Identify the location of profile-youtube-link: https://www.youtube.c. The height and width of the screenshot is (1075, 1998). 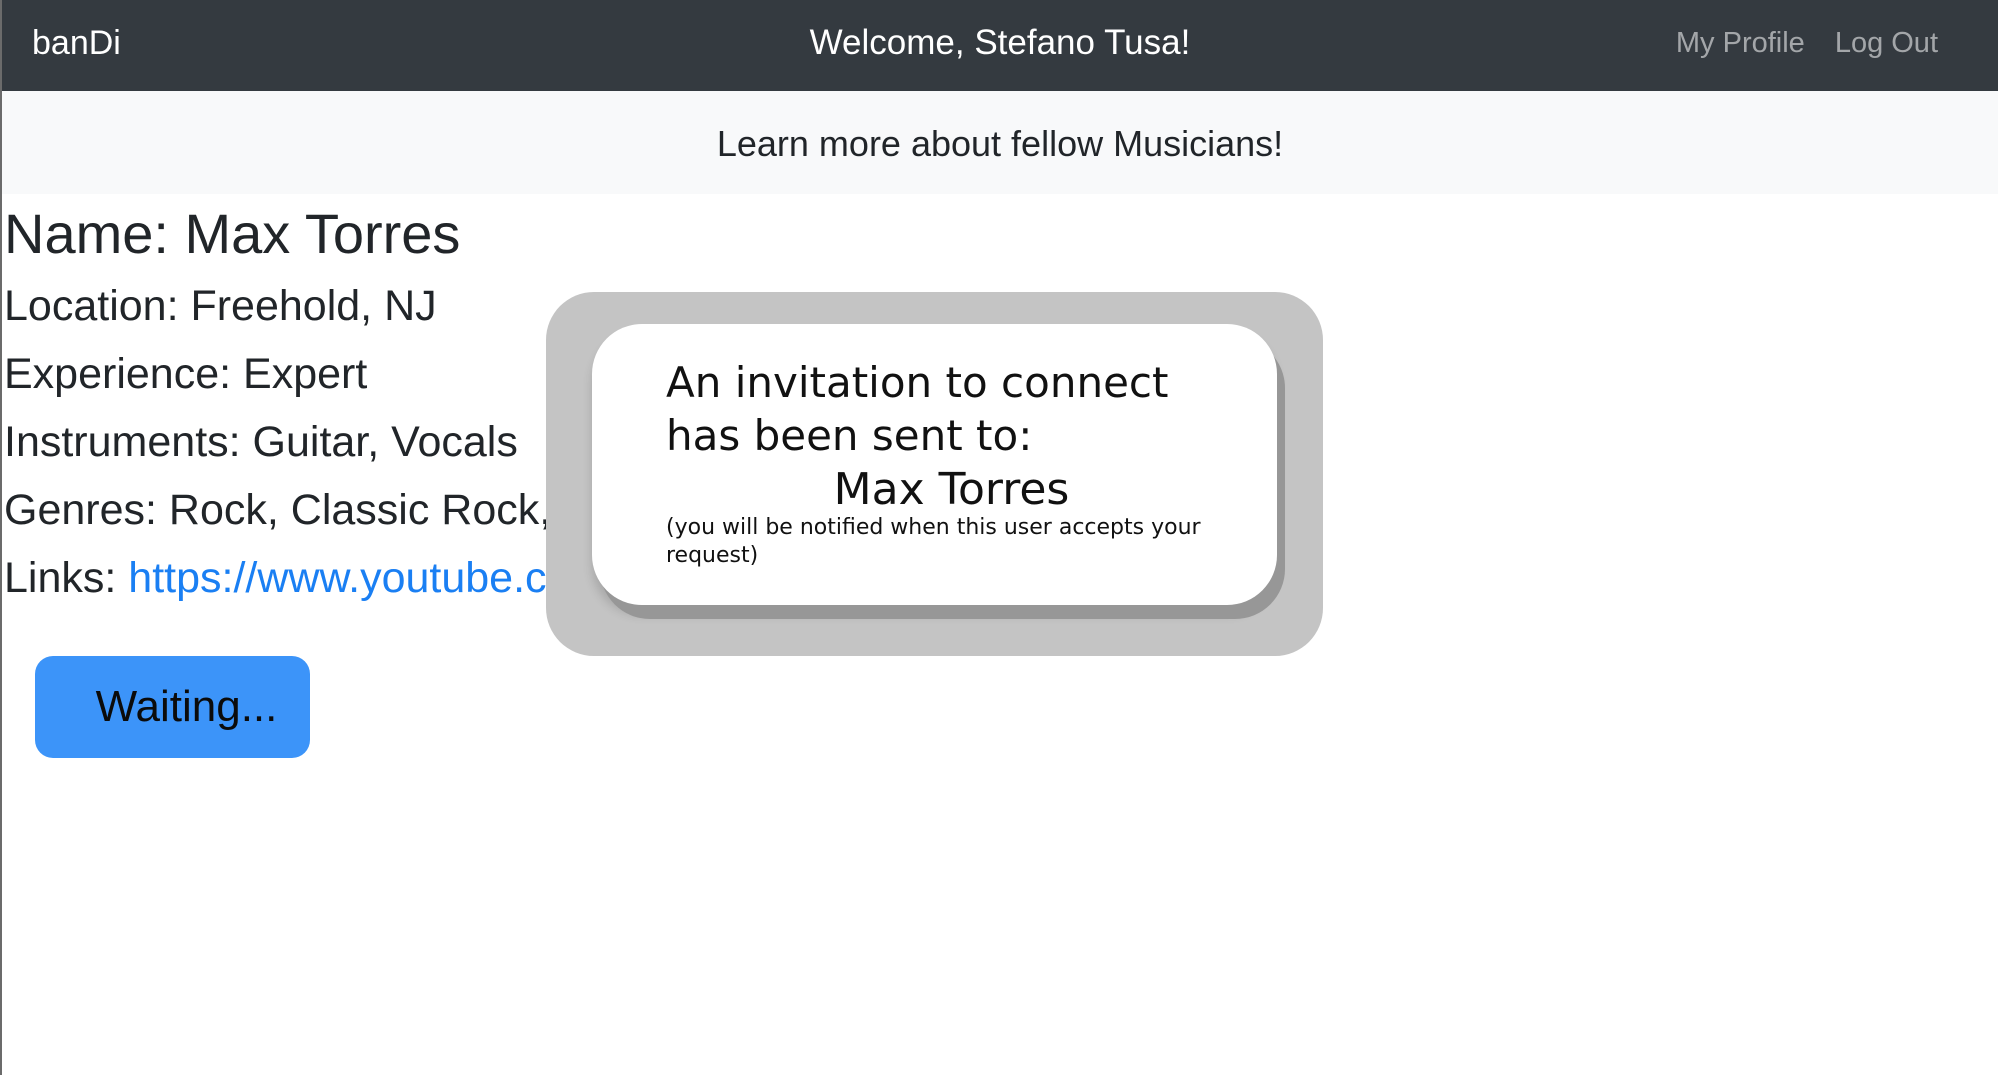
(337, 578).